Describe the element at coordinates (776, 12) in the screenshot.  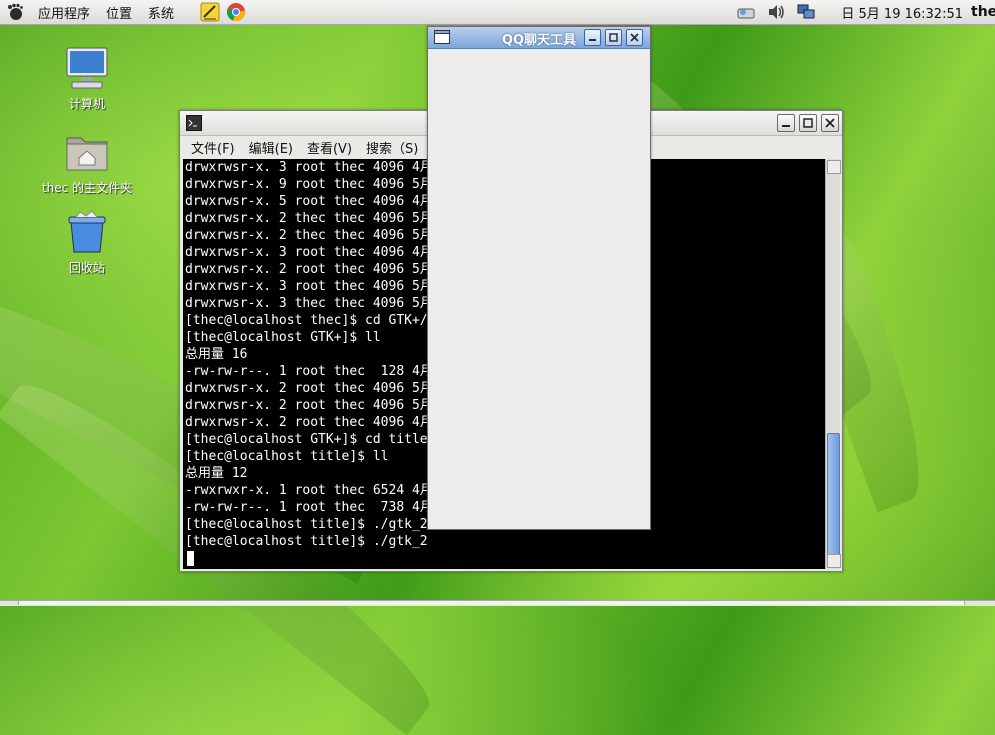
I see `volume-icon` at that location.